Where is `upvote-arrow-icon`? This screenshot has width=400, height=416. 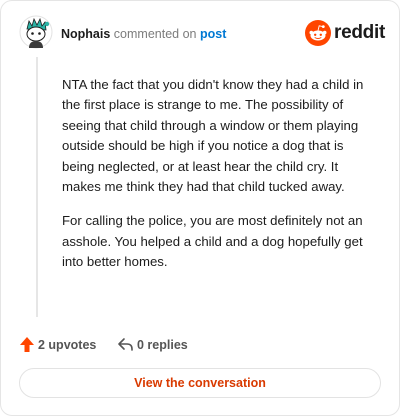 upvote-arrow-icon is located at coordinates (27, 344).